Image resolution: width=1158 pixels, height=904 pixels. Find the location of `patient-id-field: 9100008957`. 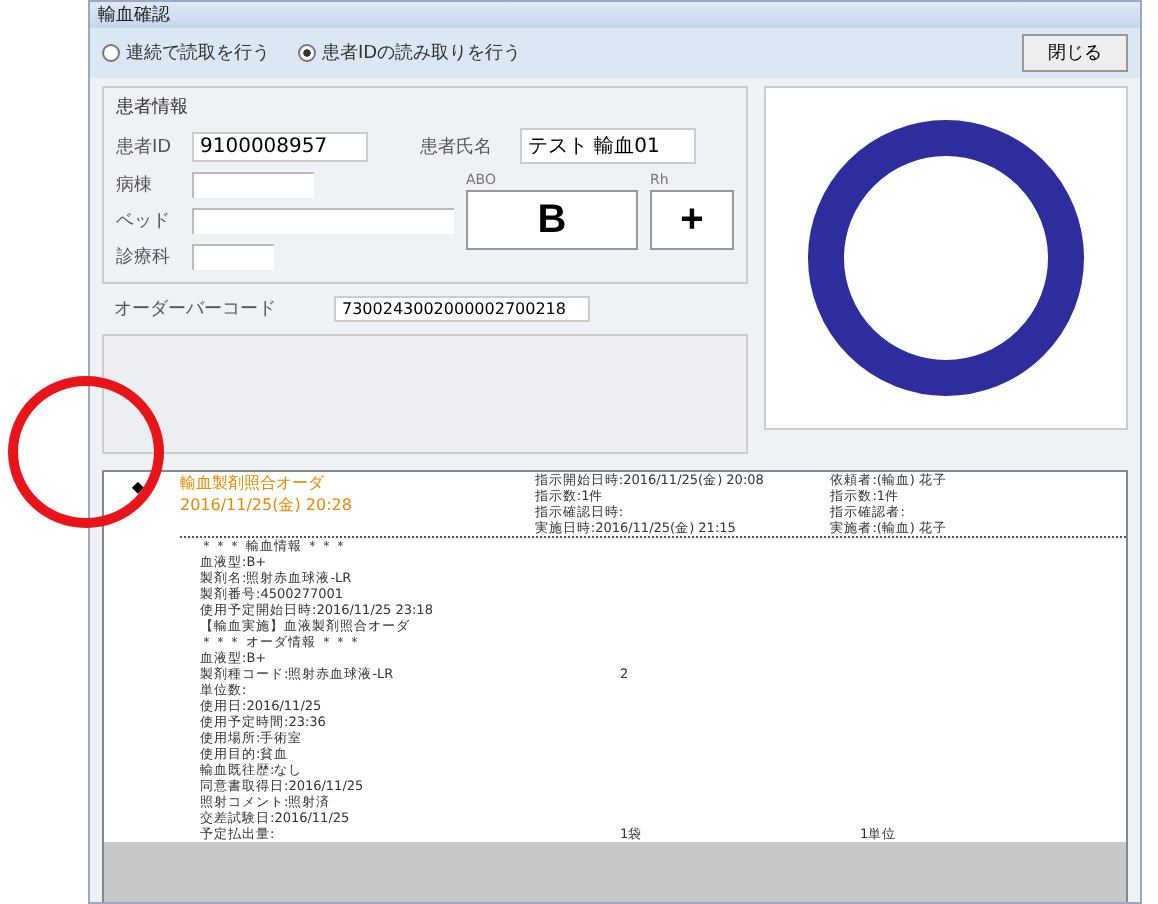

patient-id-field: 9100008957 is located at coordinates (280, 146).